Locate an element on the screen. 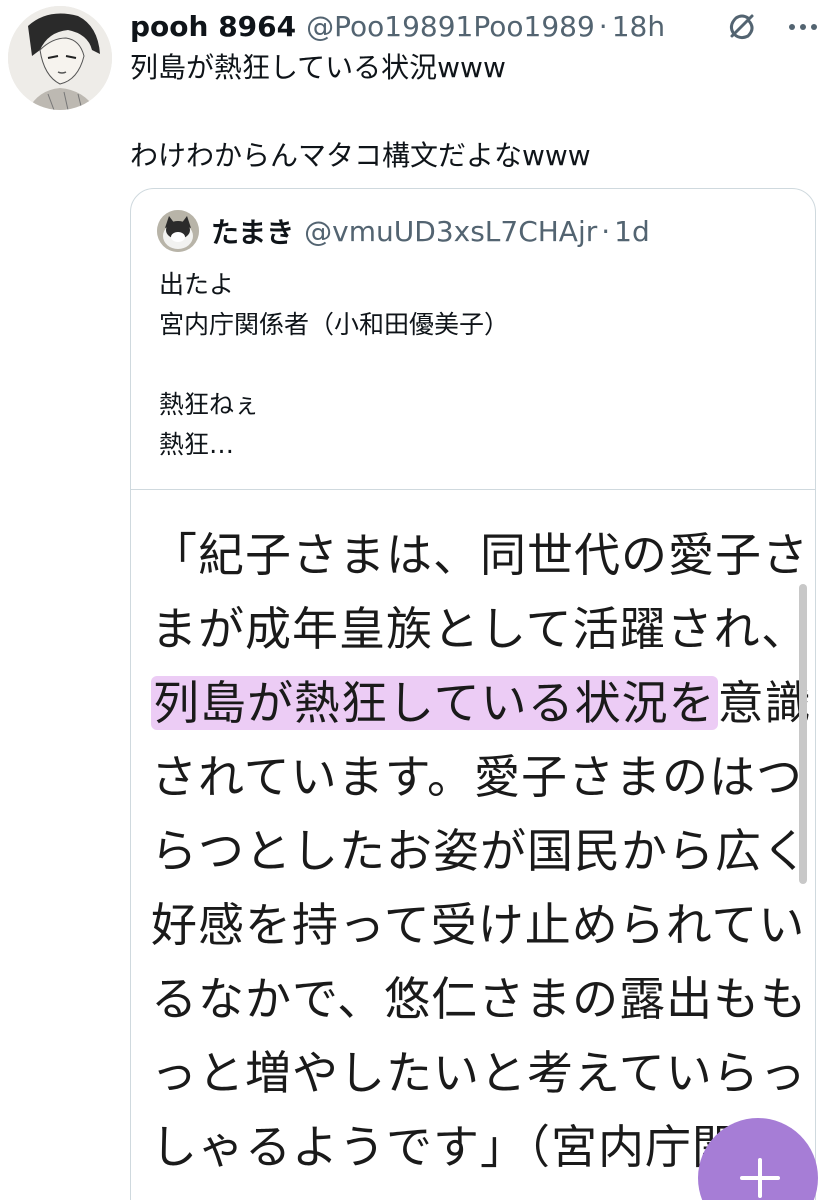  article-highlight: 列島が熱狂している状況を is located at coordinates (434, 703).